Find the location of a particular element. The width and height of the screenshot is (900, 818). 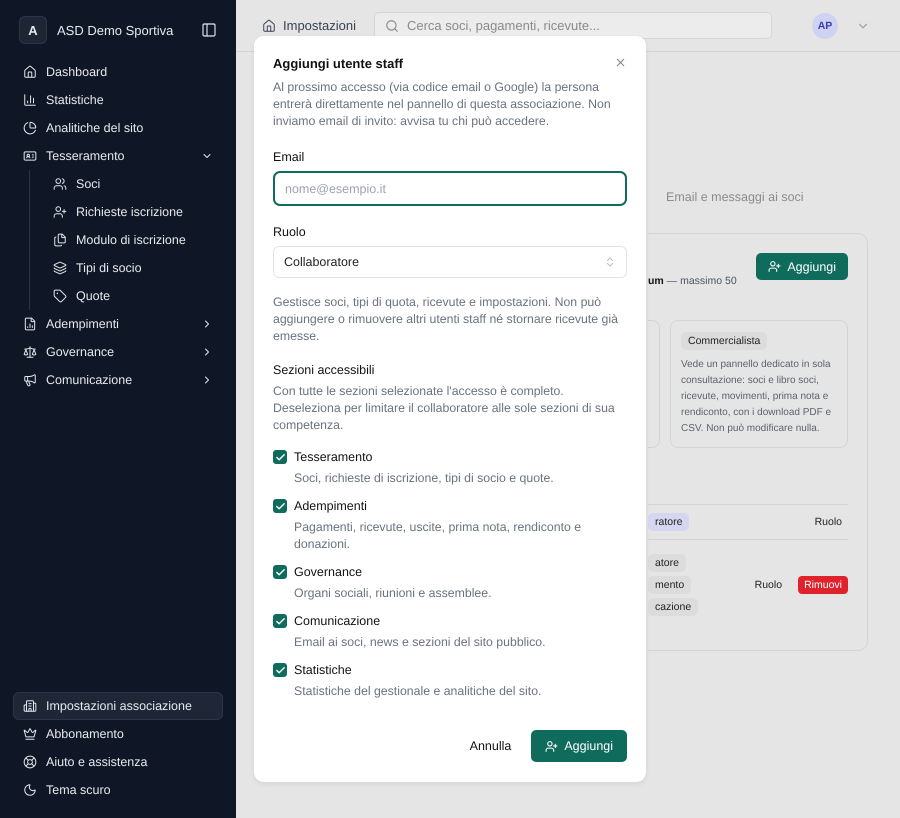

checkbox-label: Comunicazione is located at coordinates (337, 621).